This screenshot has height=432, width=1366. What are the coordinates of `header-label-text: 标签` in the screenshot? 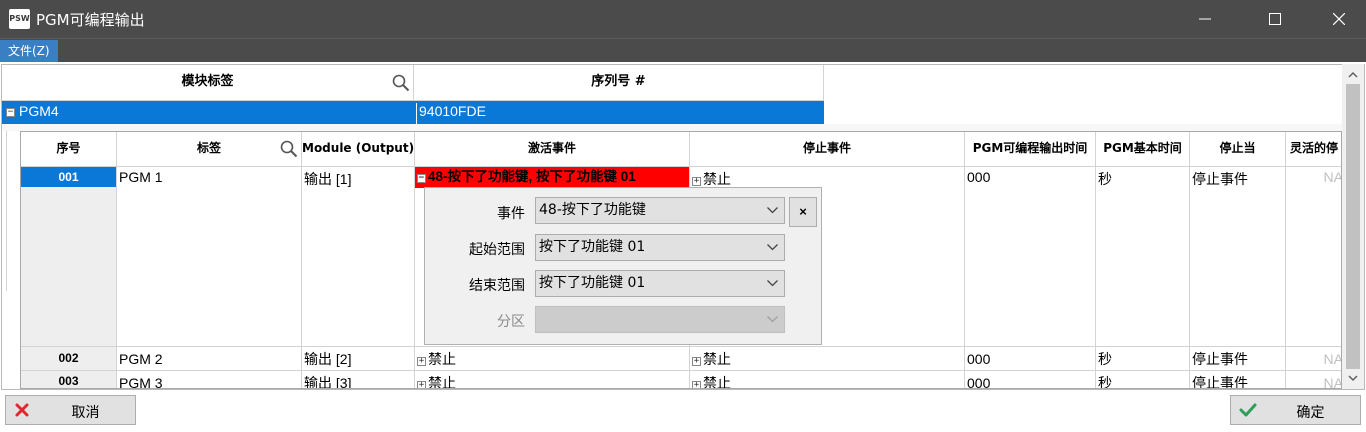 It's located at (208, 148).